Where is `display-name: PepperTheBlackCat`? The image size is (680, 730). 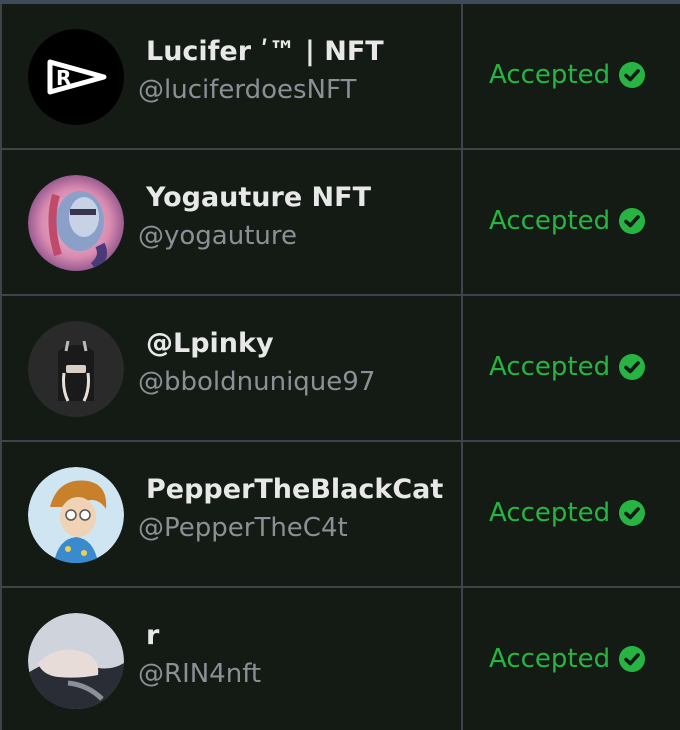
display-name: PepperTheBlackCat is located at coordinates (295, 489).